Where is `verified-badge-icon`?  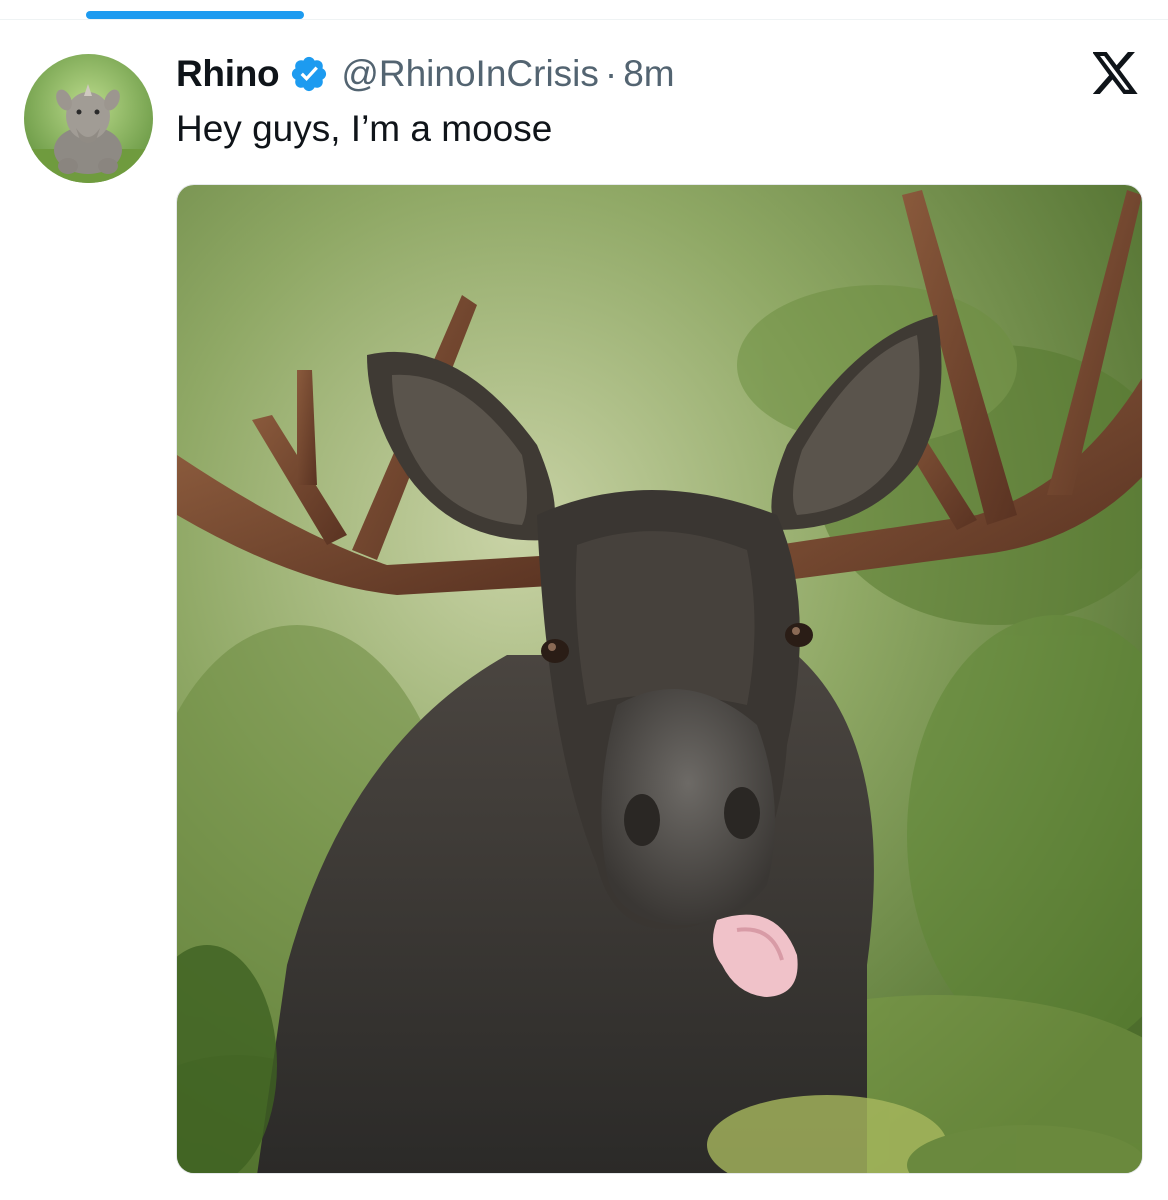 verified-badge-icon is located at coordinates (309, 74).